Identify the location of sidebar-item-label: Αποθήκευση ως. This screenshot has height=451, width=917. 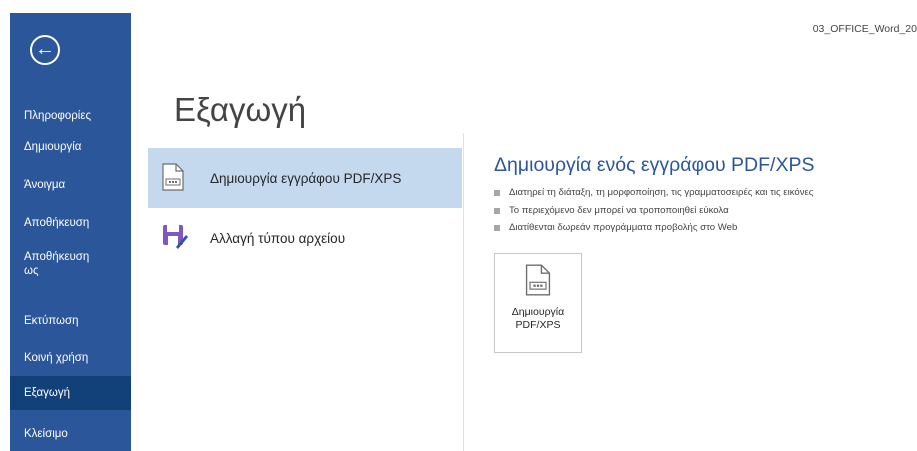
(57, 264).